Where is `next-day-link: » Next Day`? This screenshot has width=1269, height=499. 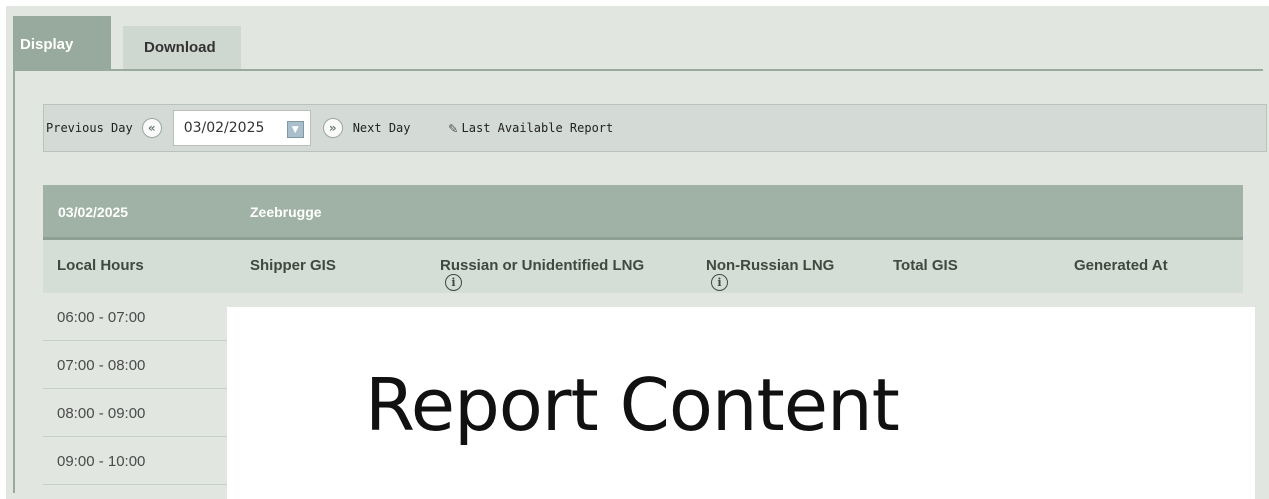
next-day-link: » Next Day is located at coordinates (366, 128).